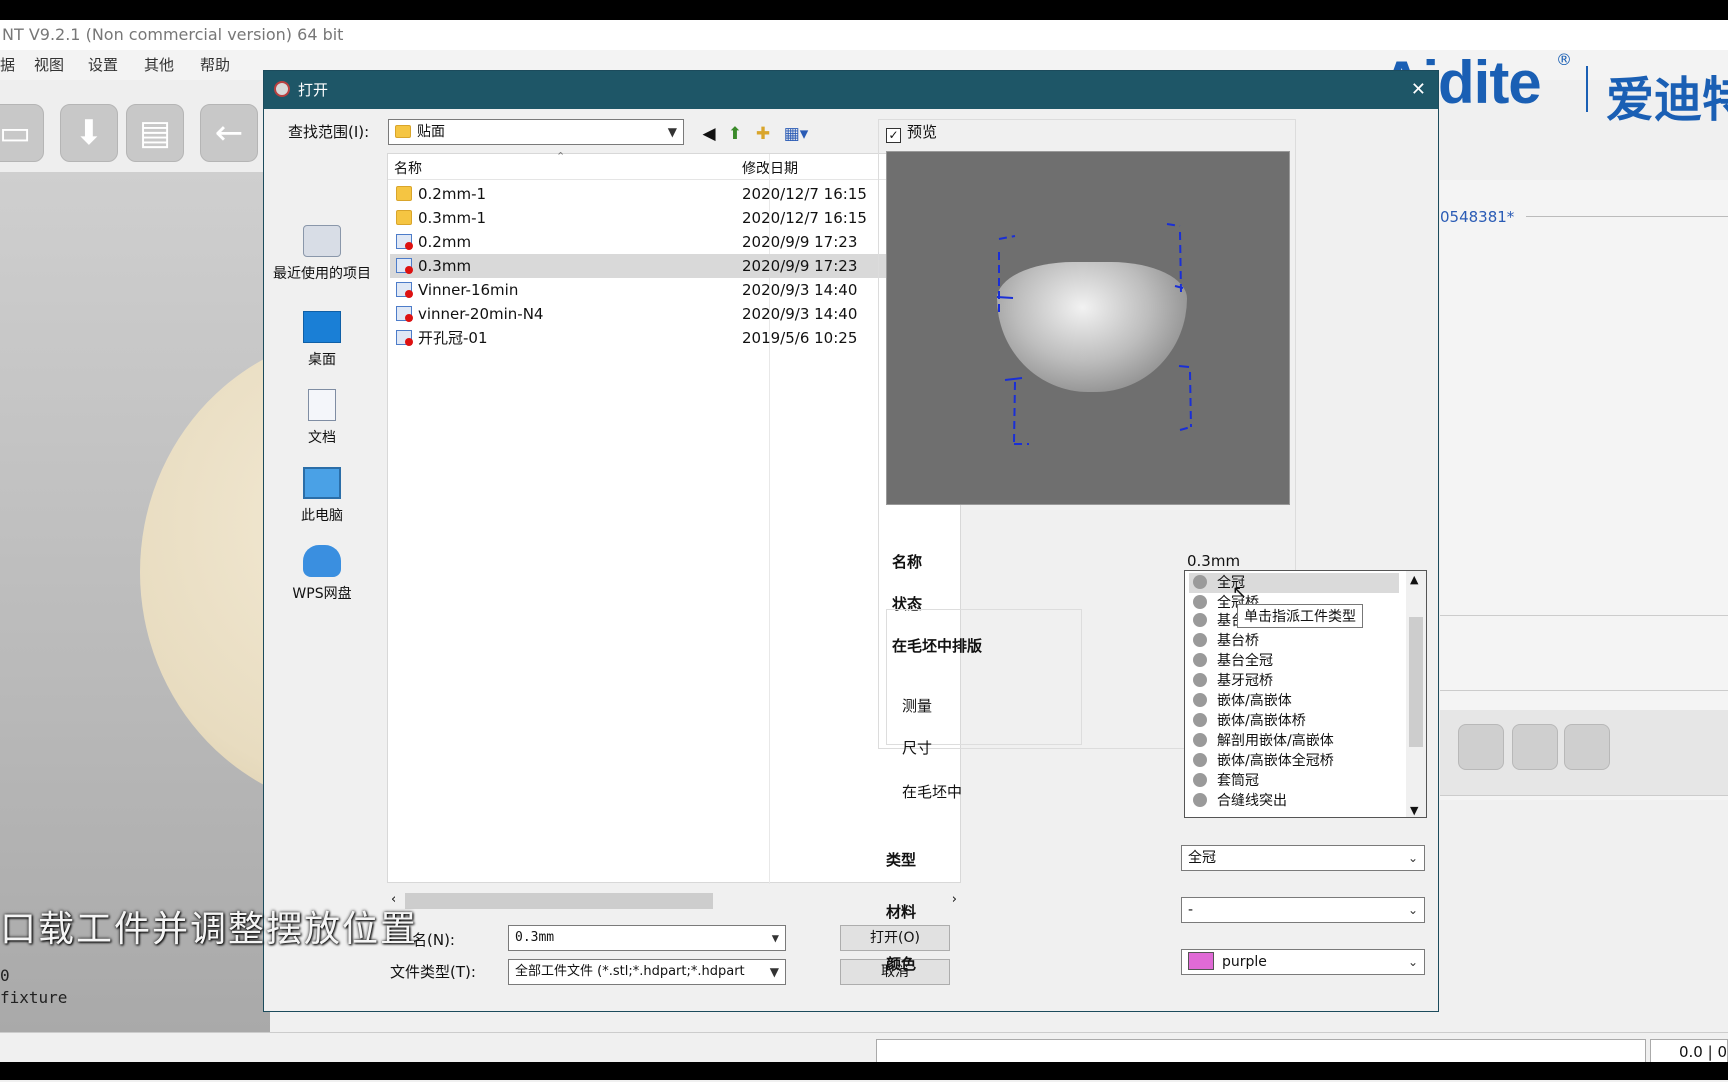 The image size is (1728, 1082). I want to click on menu-item-other: 其他, so click(159, 65).